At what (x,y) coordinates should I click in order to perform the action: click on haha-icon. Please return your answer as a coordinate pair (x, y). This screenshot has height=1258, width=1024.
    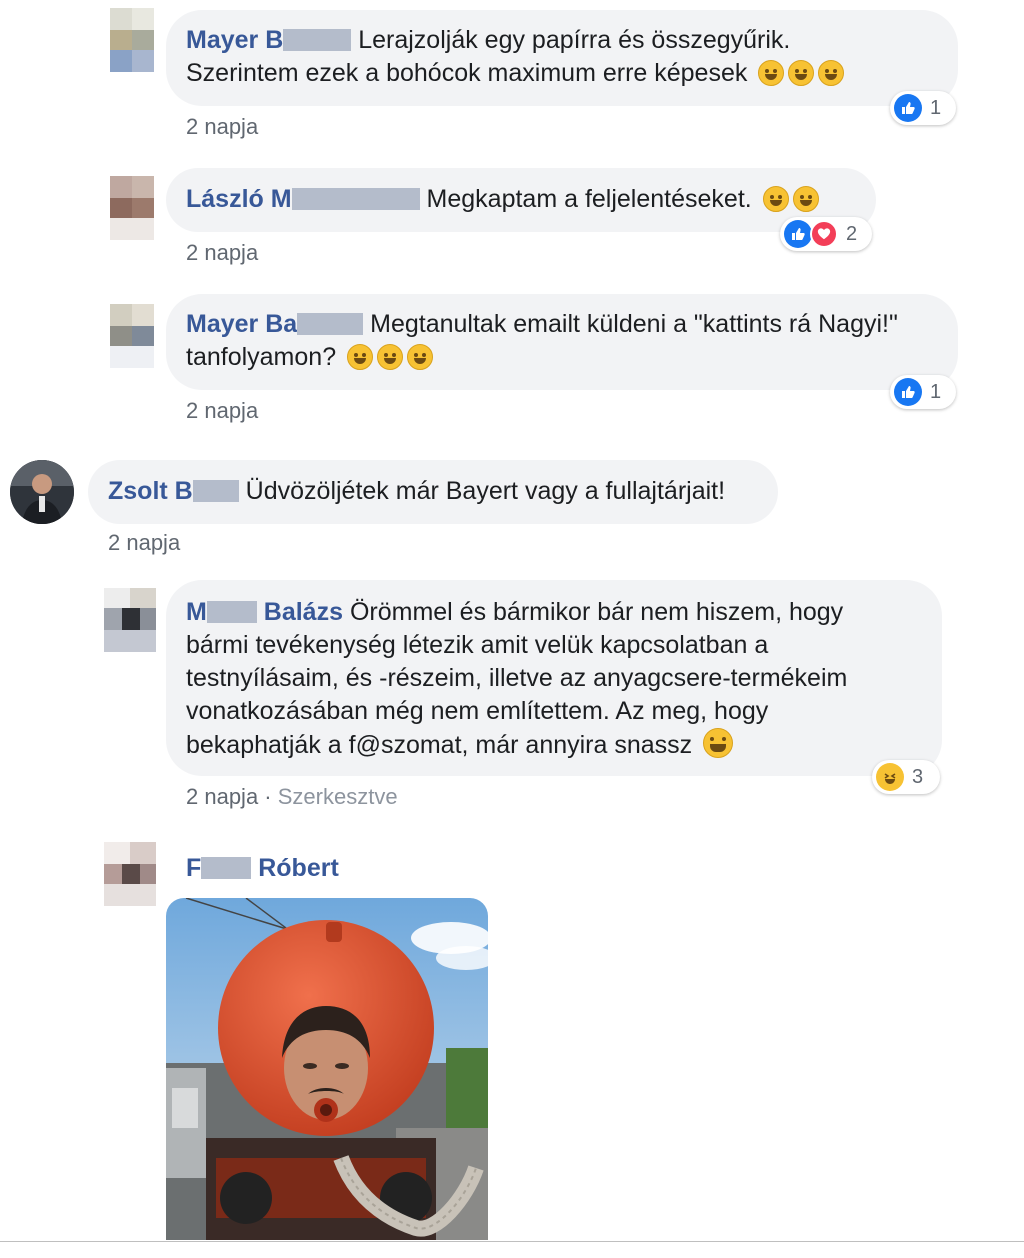
    Looking at the image, I should click on (890, 777).